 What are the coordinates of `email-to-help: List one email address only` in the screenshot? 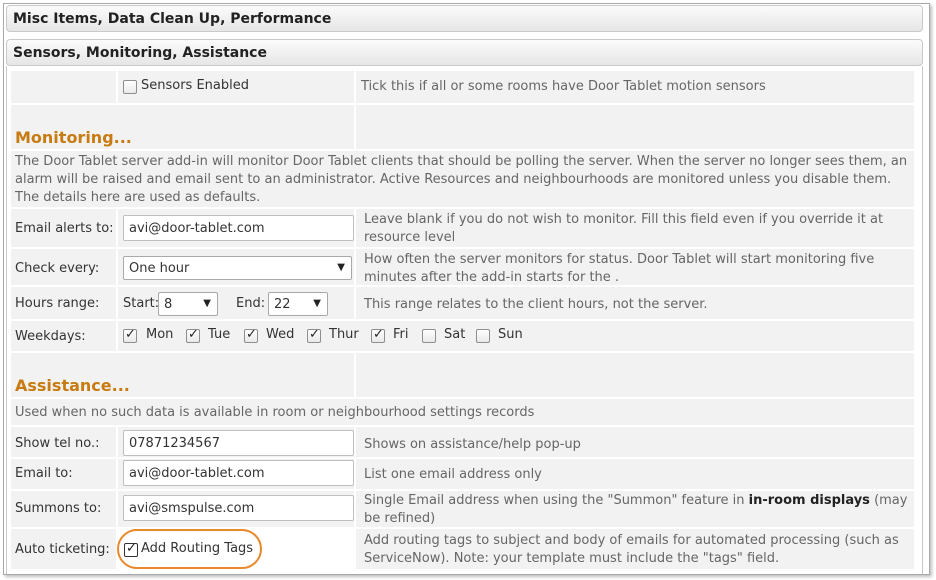 It's located at (453, 474).